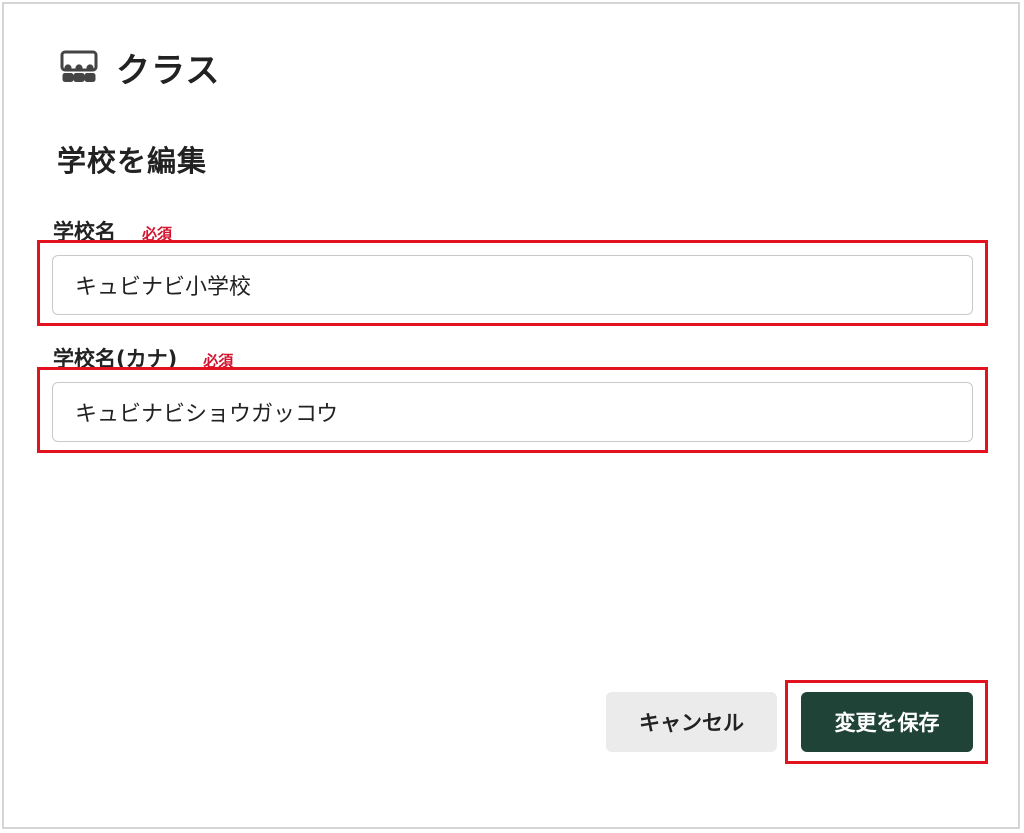 This screenshot has width=1024, height=833. What do you see at coordinates (79, 67) in the screenshot?
I see `classroom-icon` at bounding box center [79, 67].